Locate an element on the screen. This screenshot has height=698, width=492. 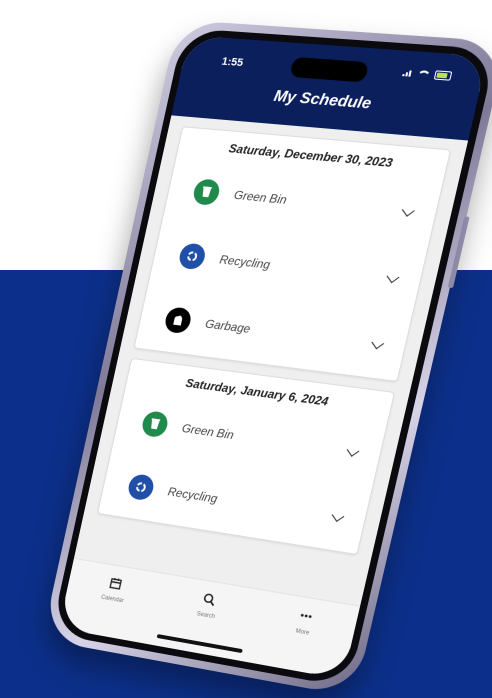
status-icons is located at coordinates (427, 74).